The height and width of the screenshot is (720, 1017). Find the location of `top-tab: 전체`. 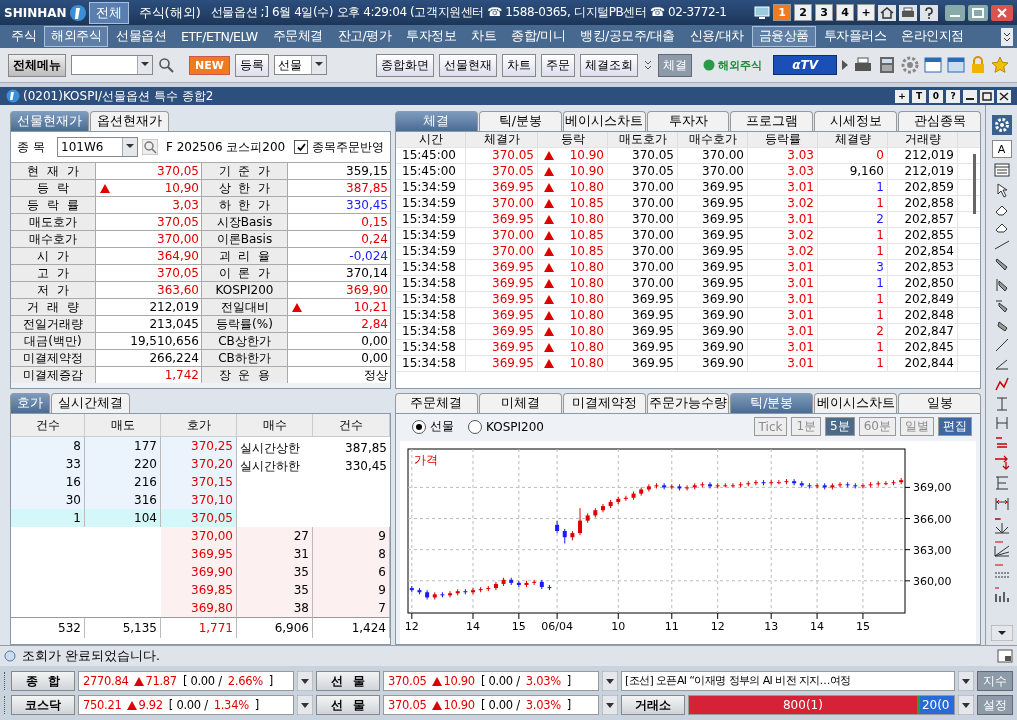

top-tab: 전체 is located at coordinates (108, 12).